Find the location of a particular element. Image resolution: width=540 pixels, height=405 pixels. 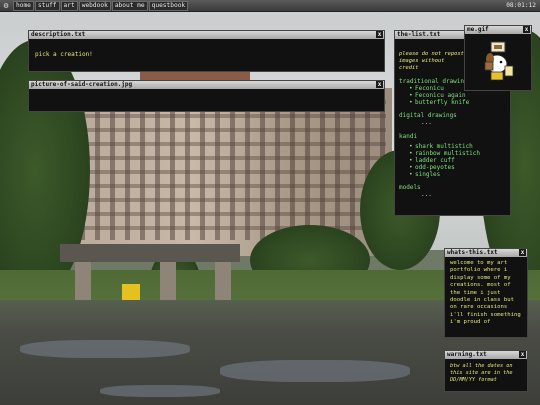

list-item: rainbow multistich is located at coordinates (457, 153).